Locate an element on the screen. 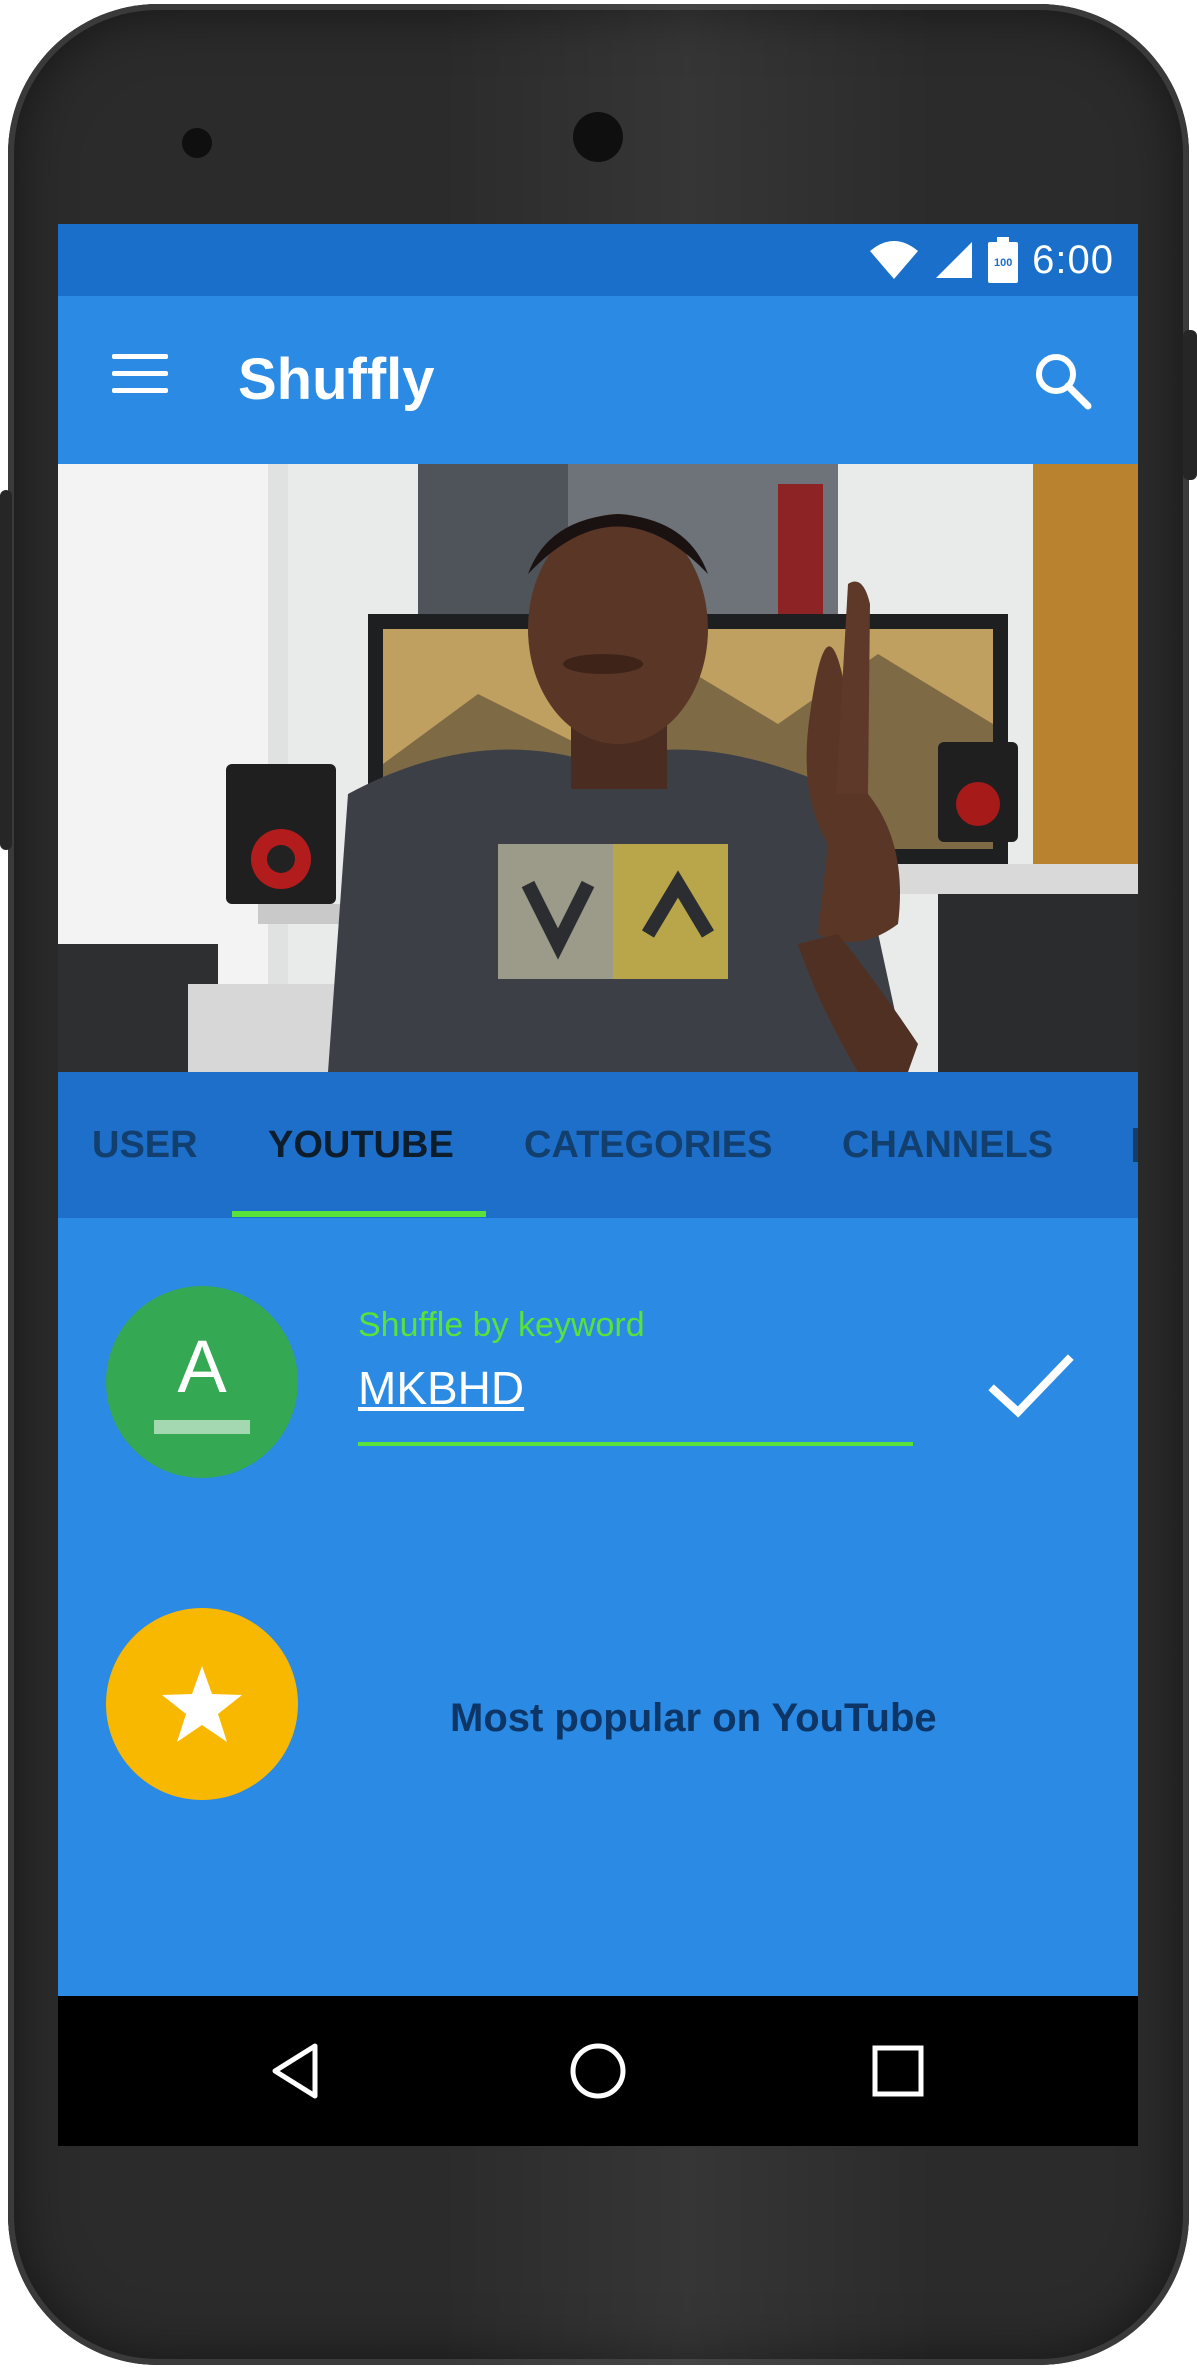 The width and height of the screenshot is (1197, 2369). popular-avatar is located at coordinates (202, 1704).